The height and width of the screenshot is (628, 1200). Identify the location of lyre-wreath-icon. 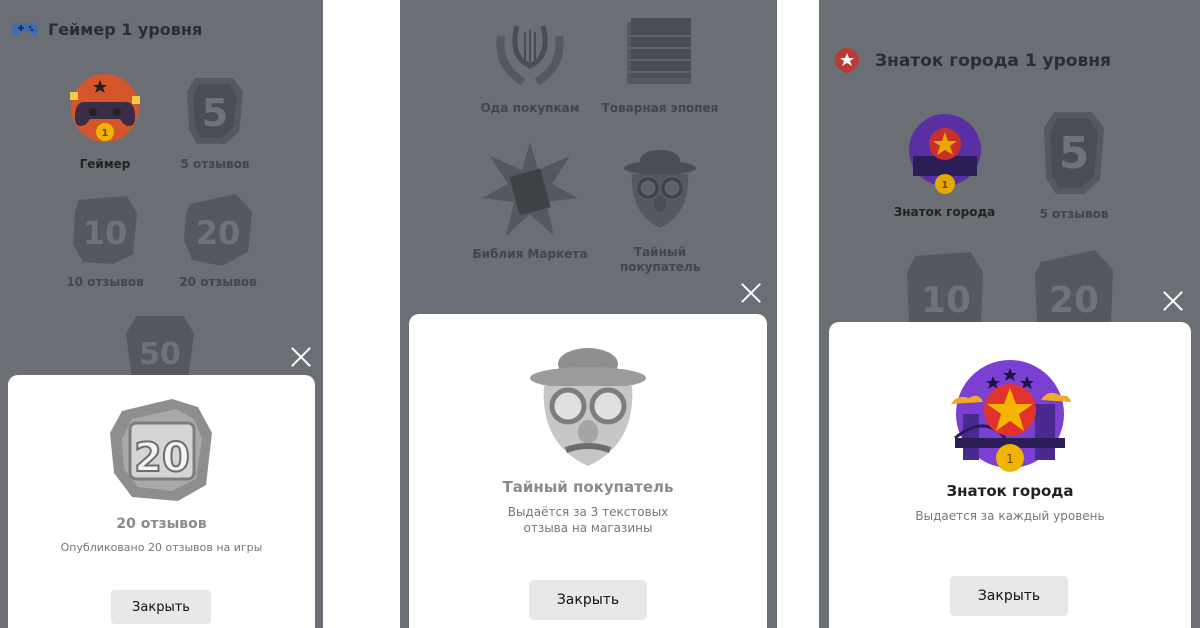
(530, 55).